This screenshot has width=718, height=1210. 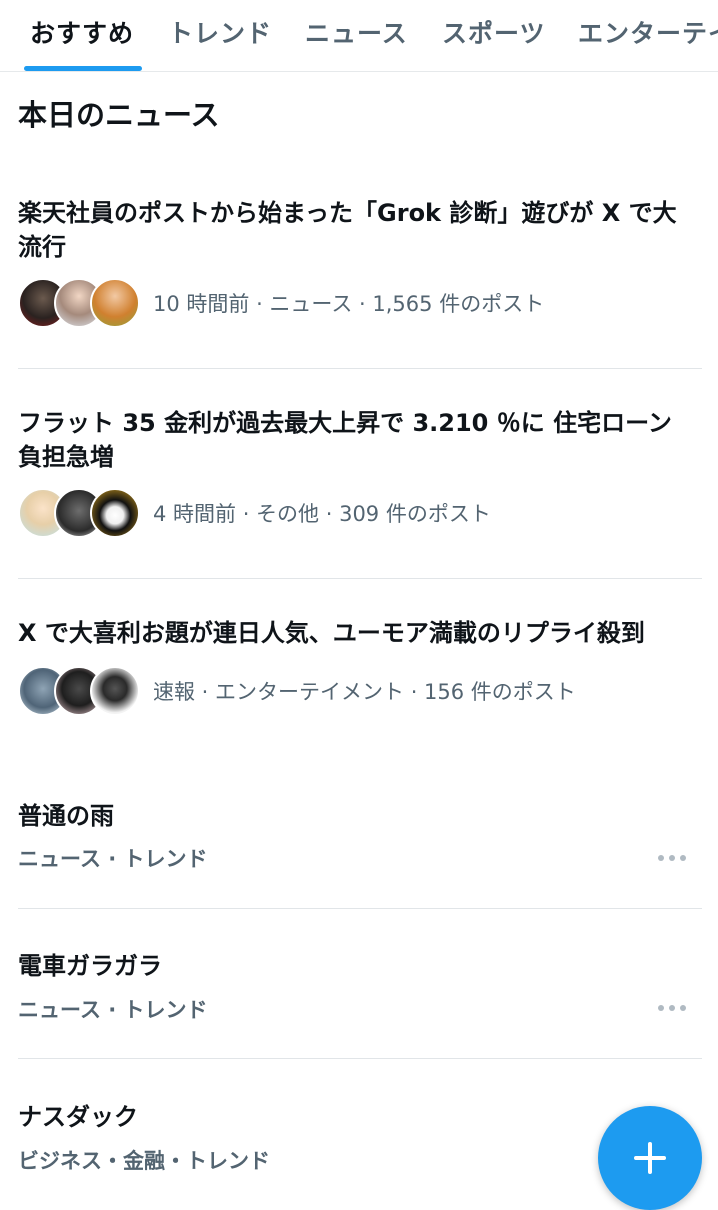 I want to click on trend-title: ナスダック, so click(x=78, y=1117).